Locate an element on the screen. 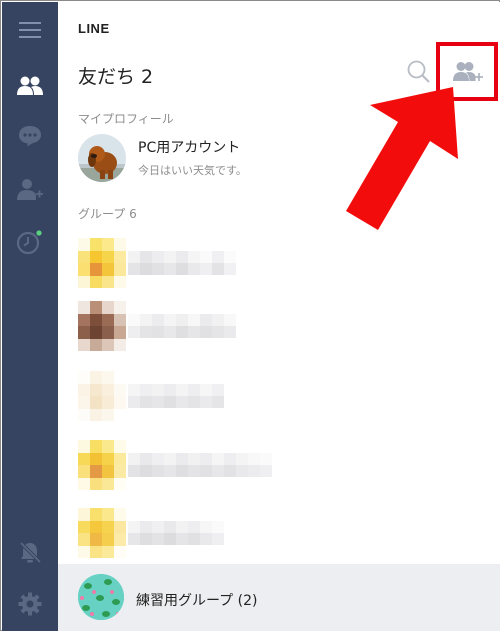 Image resolution: width=500 pixels, height=631 pixels. search-button is located at coordinates (419, 72).